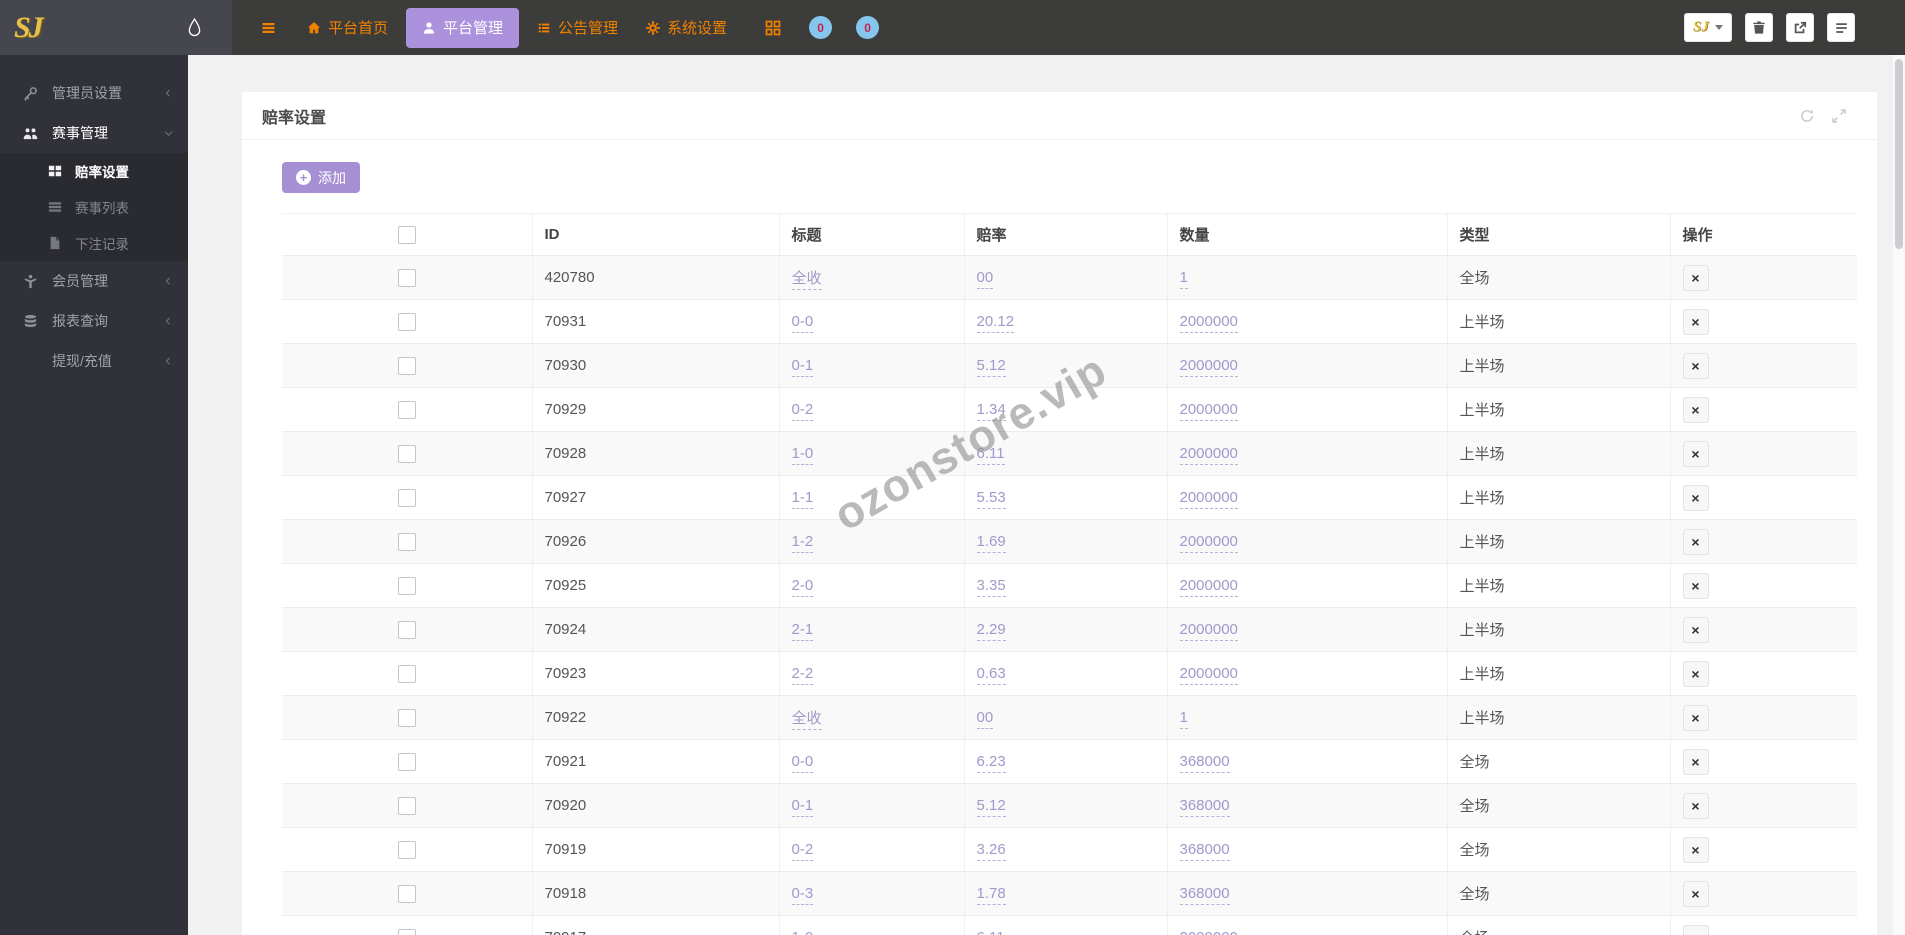  What do you see at coordinates (94, 321) in the screenshot?
I see `sidebar-item-4: 报表查询` at bounding box center [94, 321].